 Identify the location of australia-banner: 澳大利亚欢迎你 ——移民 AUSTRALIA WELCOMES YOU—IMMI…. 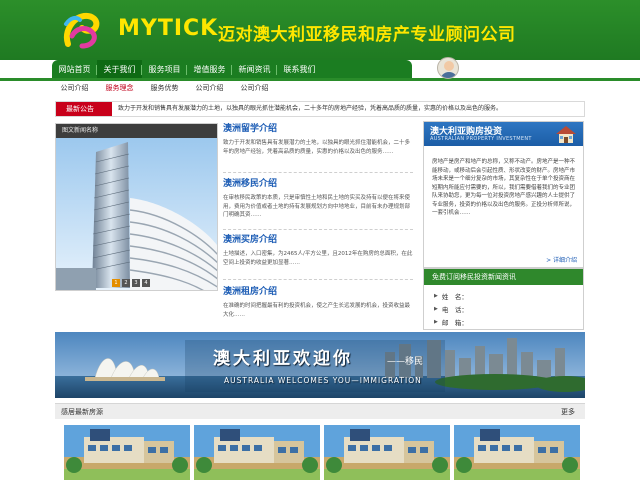
(320, 365).